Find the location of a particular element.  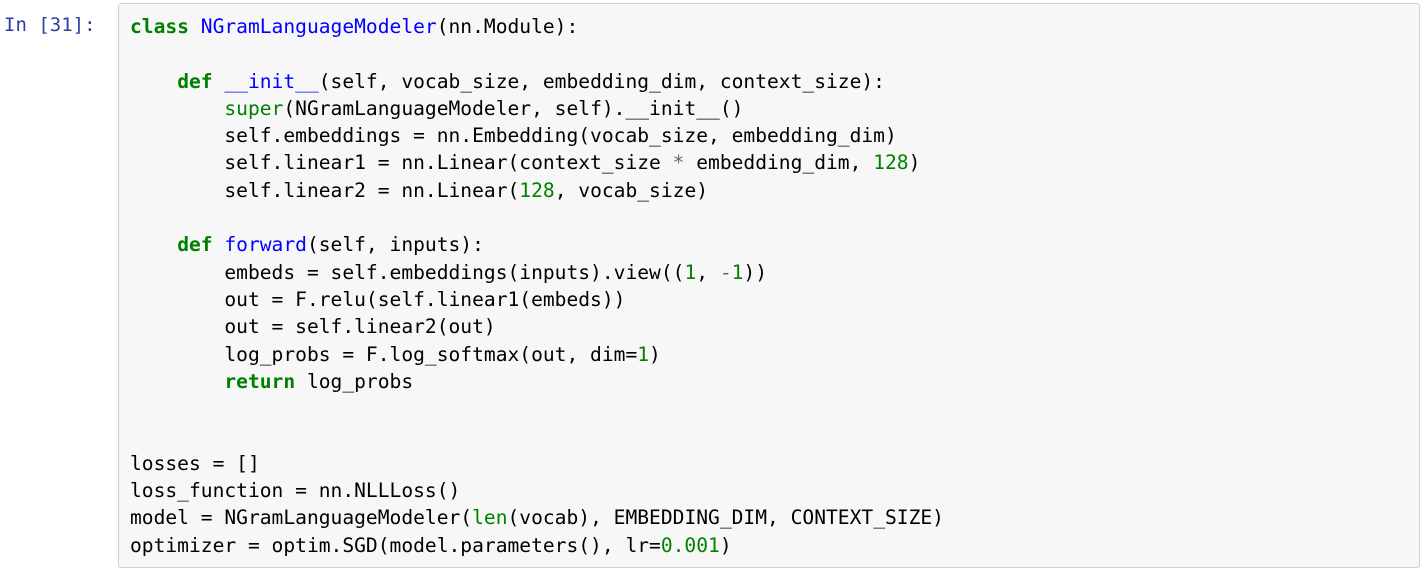

code-token: out = self.linear2(out) is located at coordinates (313, 327).